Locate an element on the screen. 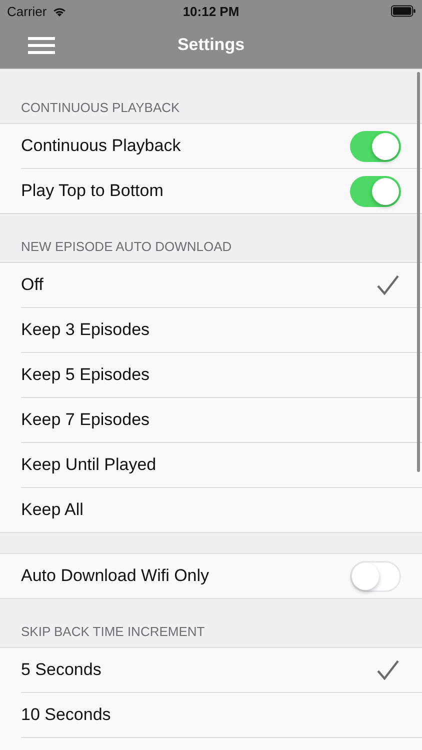 This screenshot has height=750, width=422. battery-icon is located at coordinates (403, 11).